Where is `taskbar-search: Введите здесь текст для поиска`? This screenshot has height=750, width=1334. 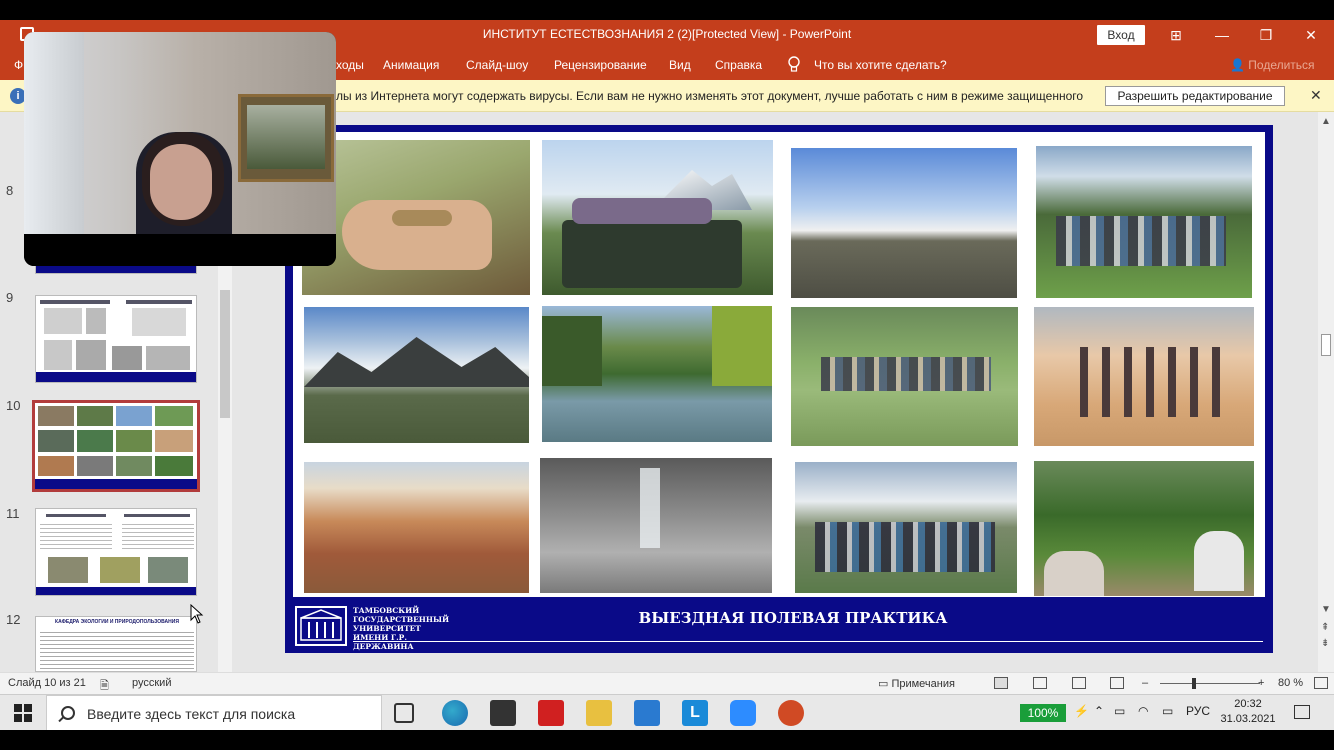
taskbar-search: Введите здесь текст для поиска is located at coordinates (214, 713).